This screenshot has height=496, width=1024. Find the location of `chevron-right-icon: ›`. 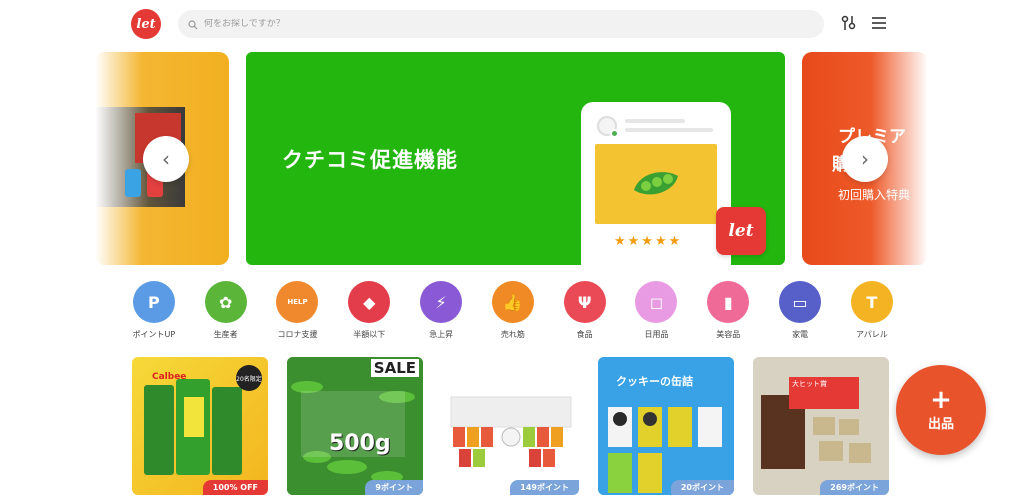

chevron-right-icon: › is located at coordinates (865, 159).